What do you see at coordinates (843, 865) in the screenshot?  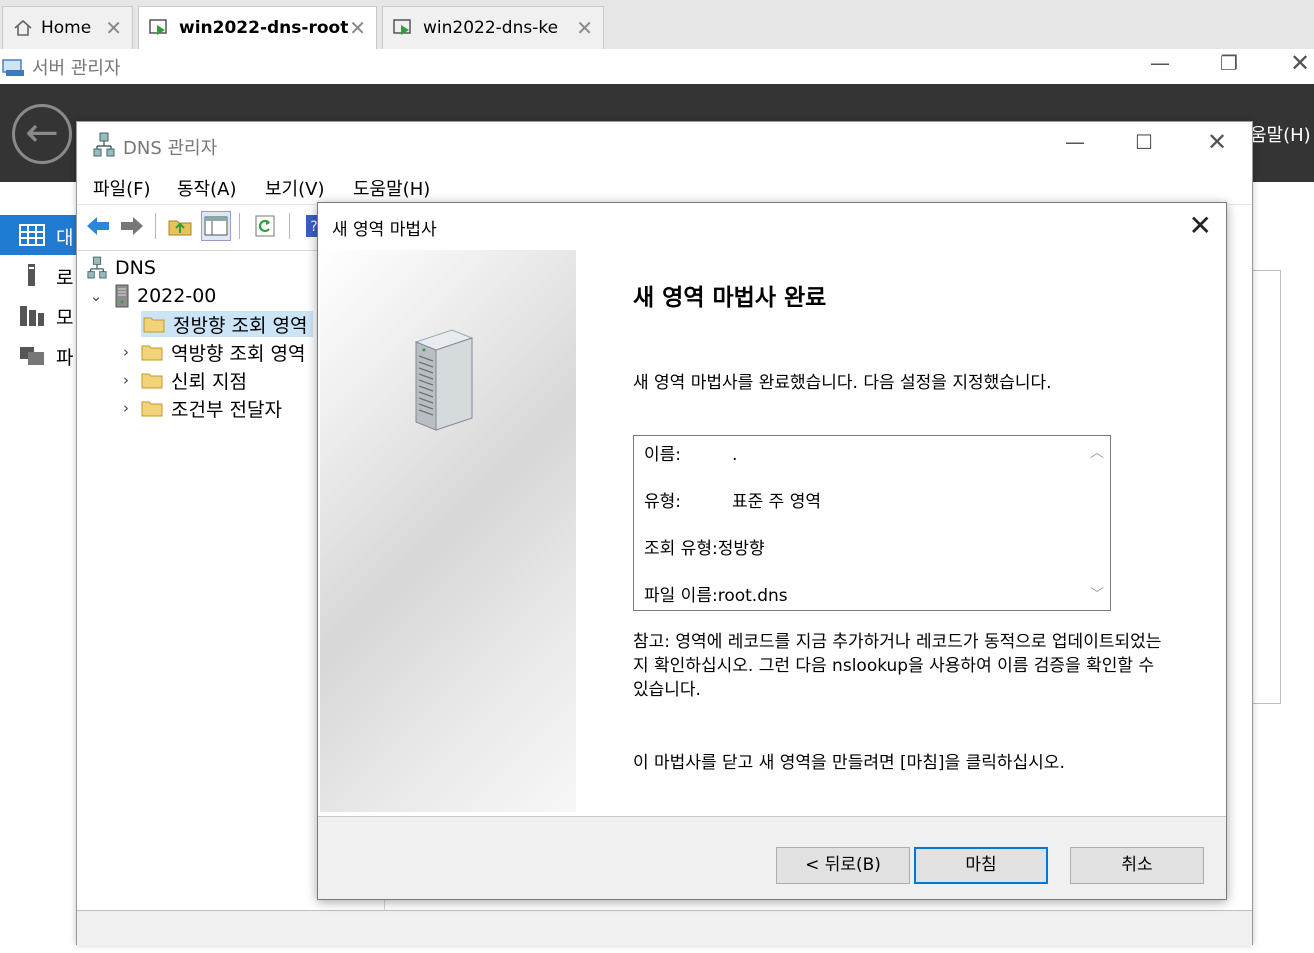 I see `back-button: < 뒤로(B)` at bounding box center [843, 865].